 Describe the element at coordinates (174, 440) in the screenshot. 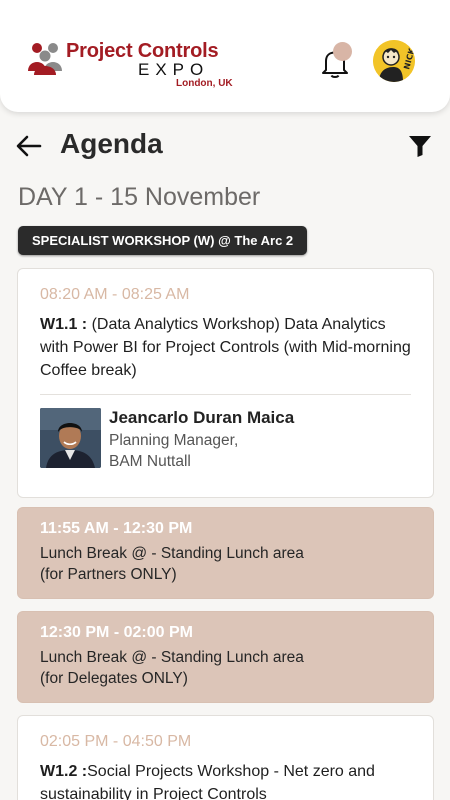

I see `speaker-role-line1: Planning Manager,` at that location.